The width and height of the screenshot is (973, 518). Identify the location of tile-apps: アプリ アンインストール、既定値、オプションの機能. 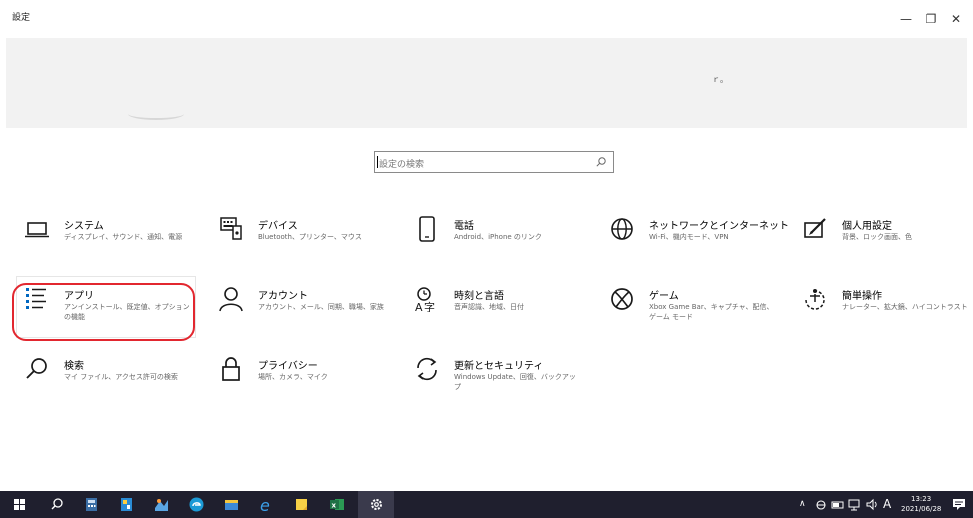
(111, 314).